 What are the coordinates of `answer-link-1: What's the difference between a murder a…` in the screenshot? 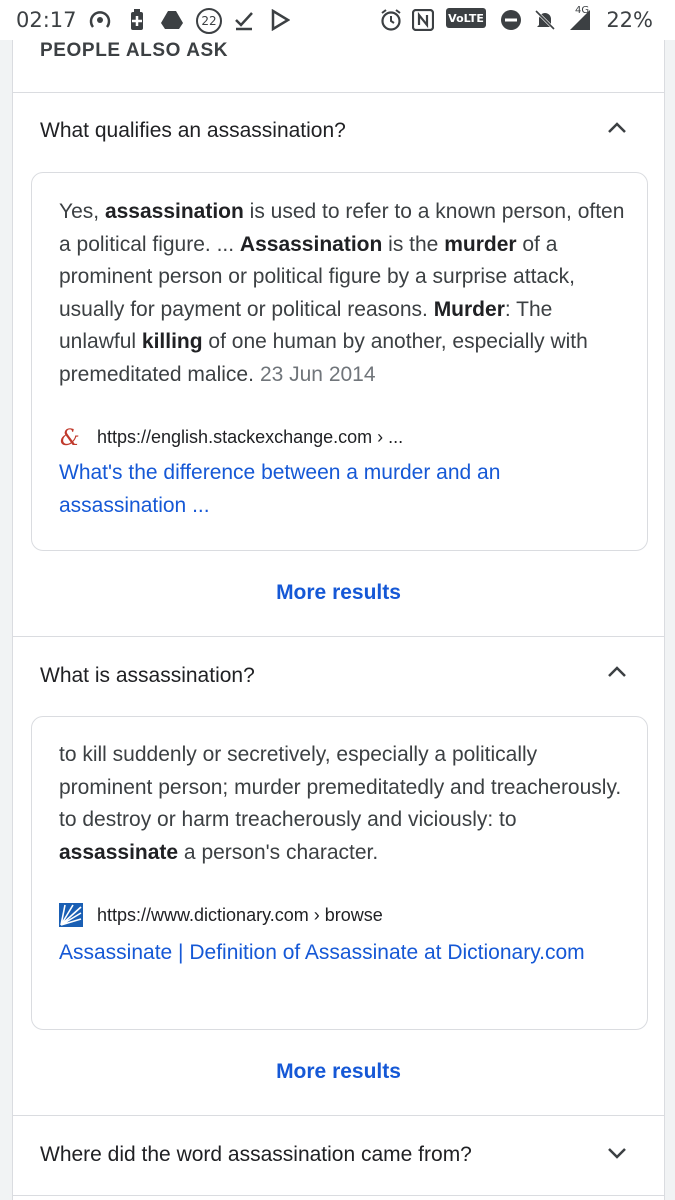 It's located at (339, 489).